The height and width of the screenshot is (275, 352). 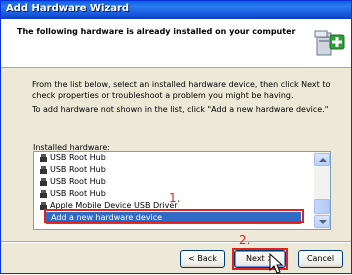 I want to click on step2-annotation: 2., so click(x=245, y=240).